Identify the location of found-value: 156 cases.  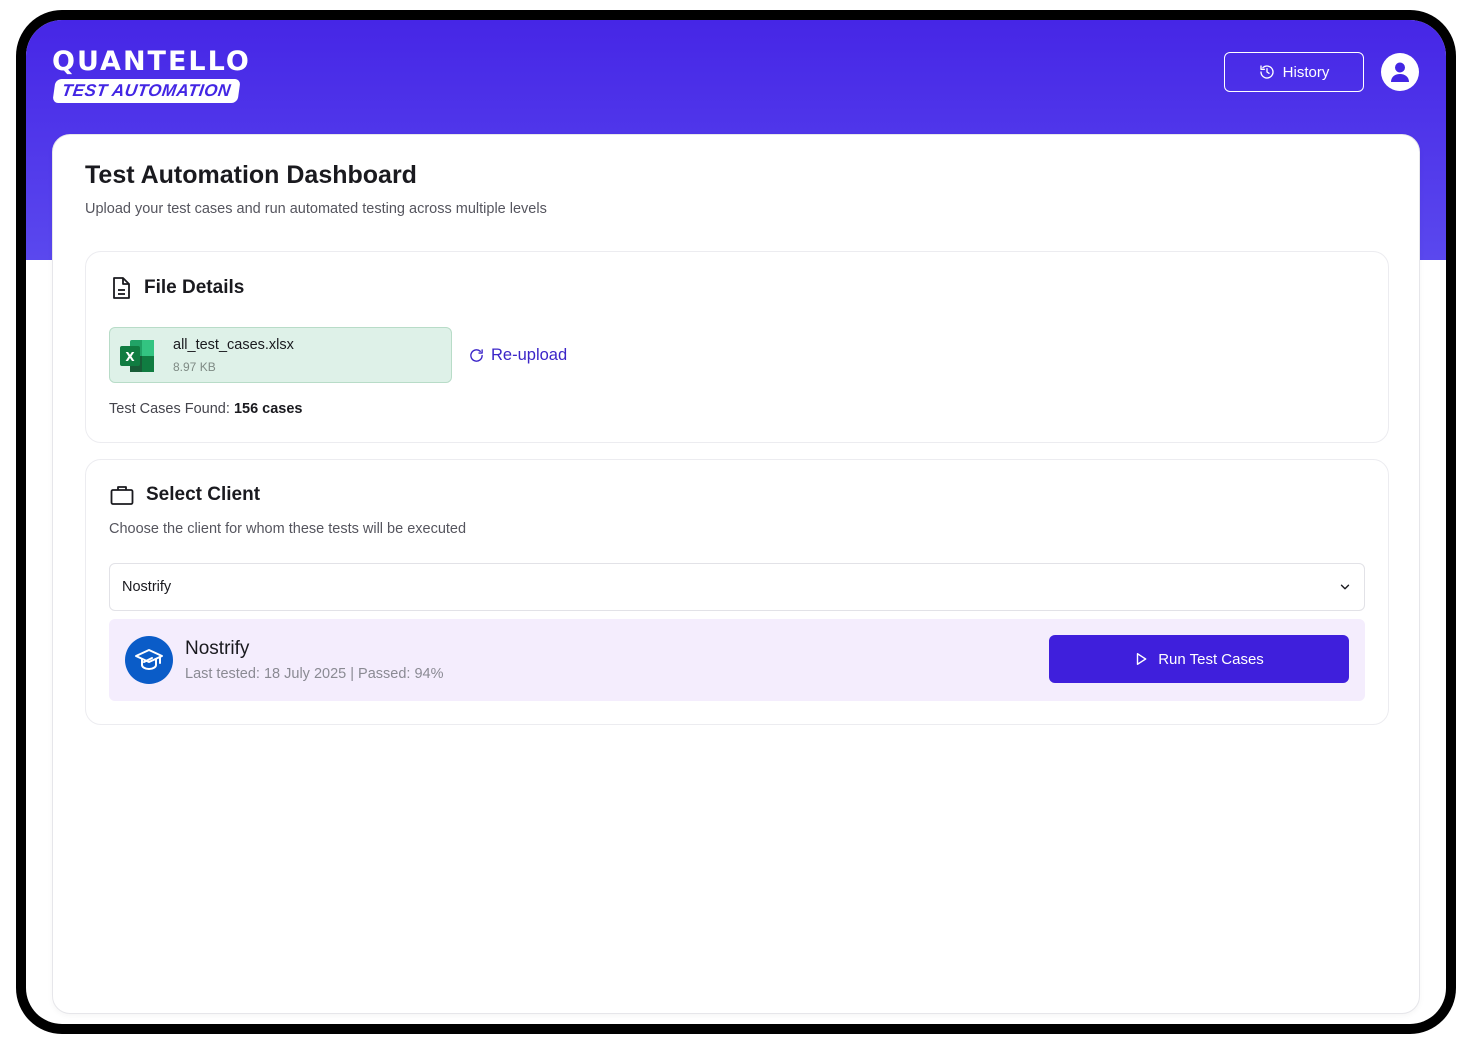
(268, 409).